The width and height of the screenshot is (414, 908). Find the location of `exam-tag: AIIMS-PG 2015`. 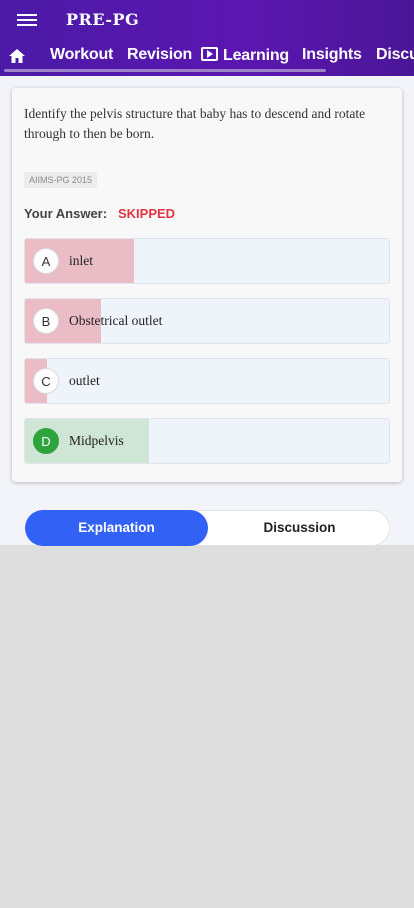

exam-tag: AIIMS-PG 2015 is located at coordinates (61, 180).